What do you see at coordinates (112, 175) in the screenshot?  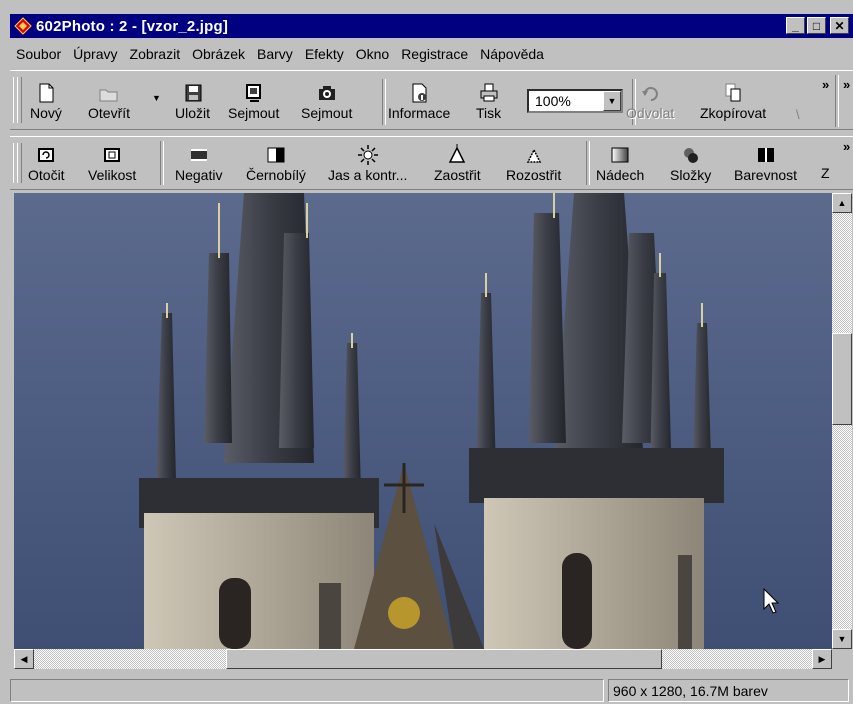 I see `size-label: Velikost` at bounding box center [112, 175].